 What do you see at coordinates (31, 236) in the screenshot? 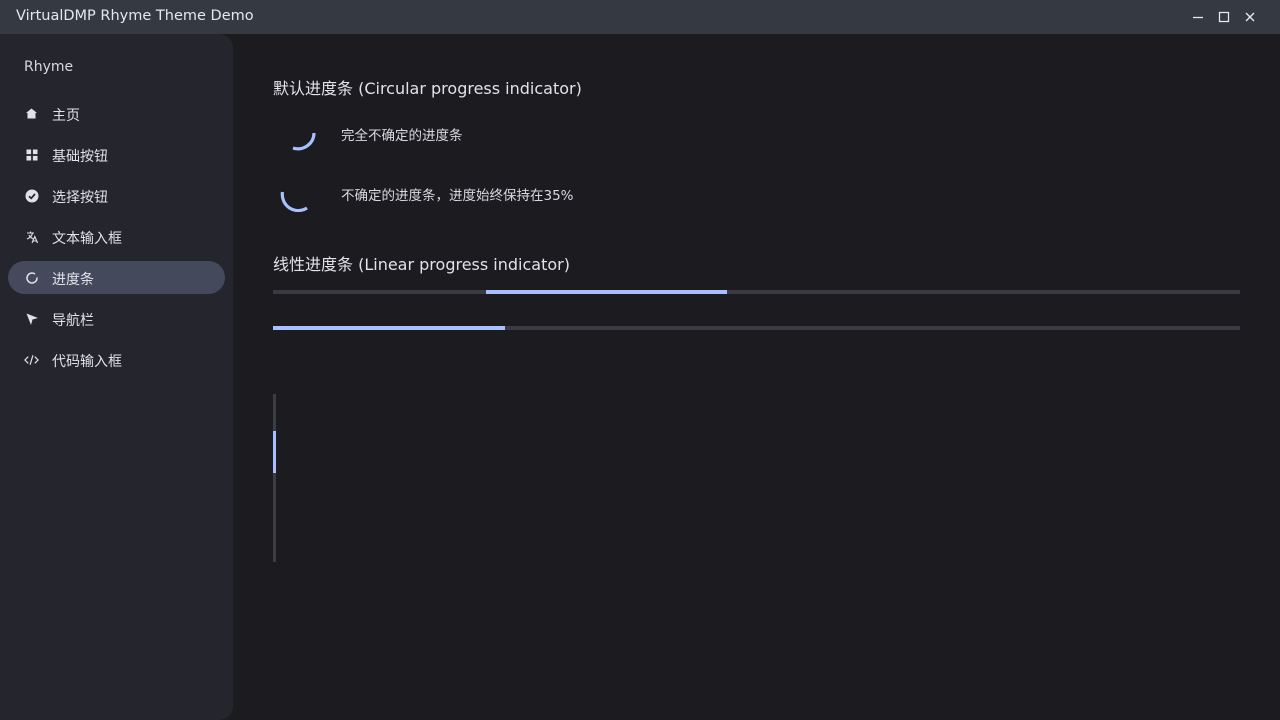
I see `translate-icon` at bounding box center [31, 236].